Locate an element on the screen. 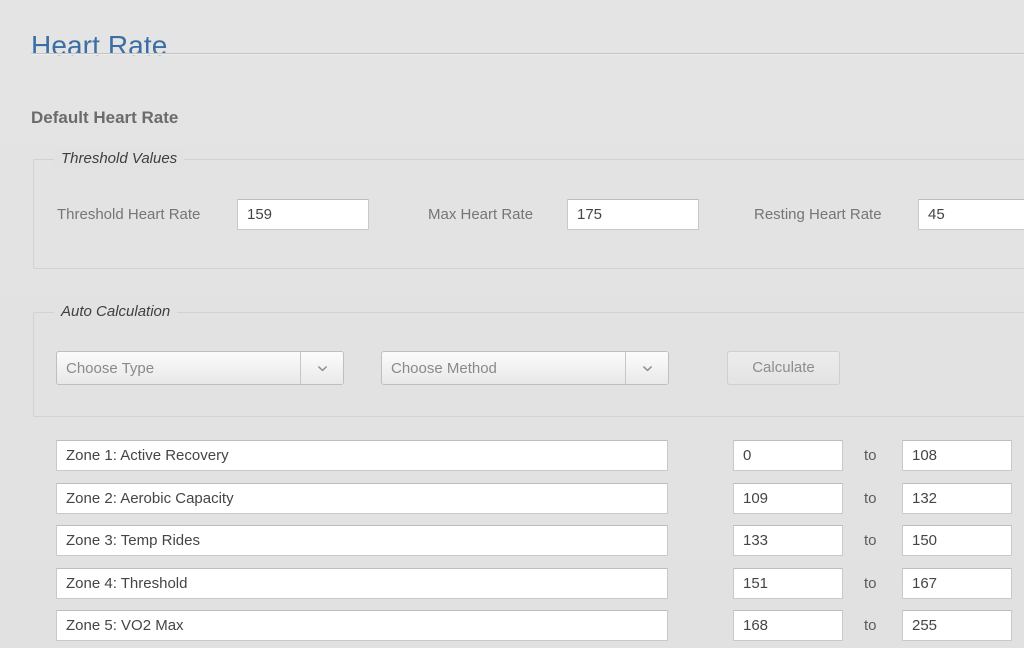 The width and height of the screenshot is (1024, 648). choose-type-select: Choose Type is located at coordinates (200, 368).